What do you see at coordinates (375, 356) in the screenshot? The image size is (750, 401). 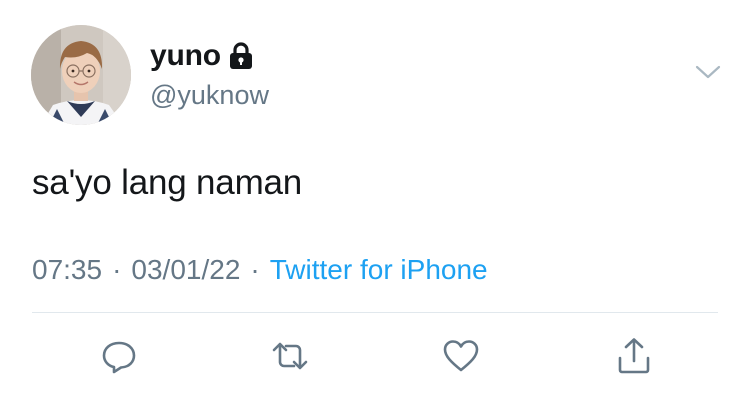 I see `action-bar` at bounding box center [375, 356].